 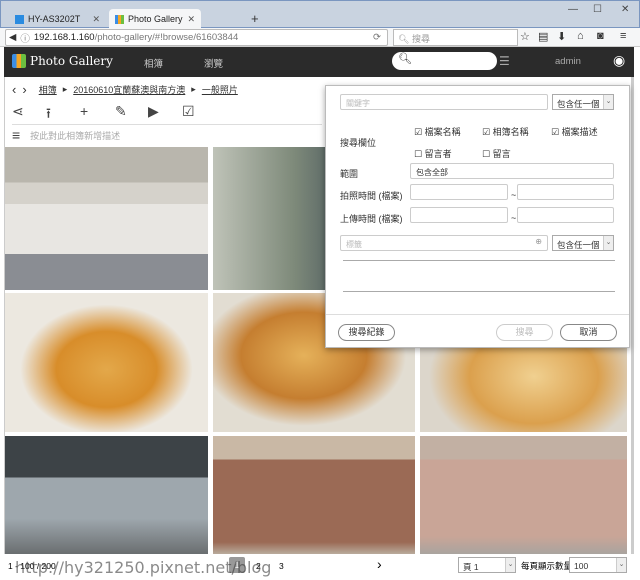 What do you see at coordinates (561, 36) in the screenshot?
I see `download-icon: ⬇` at bounding box center [561, 36].